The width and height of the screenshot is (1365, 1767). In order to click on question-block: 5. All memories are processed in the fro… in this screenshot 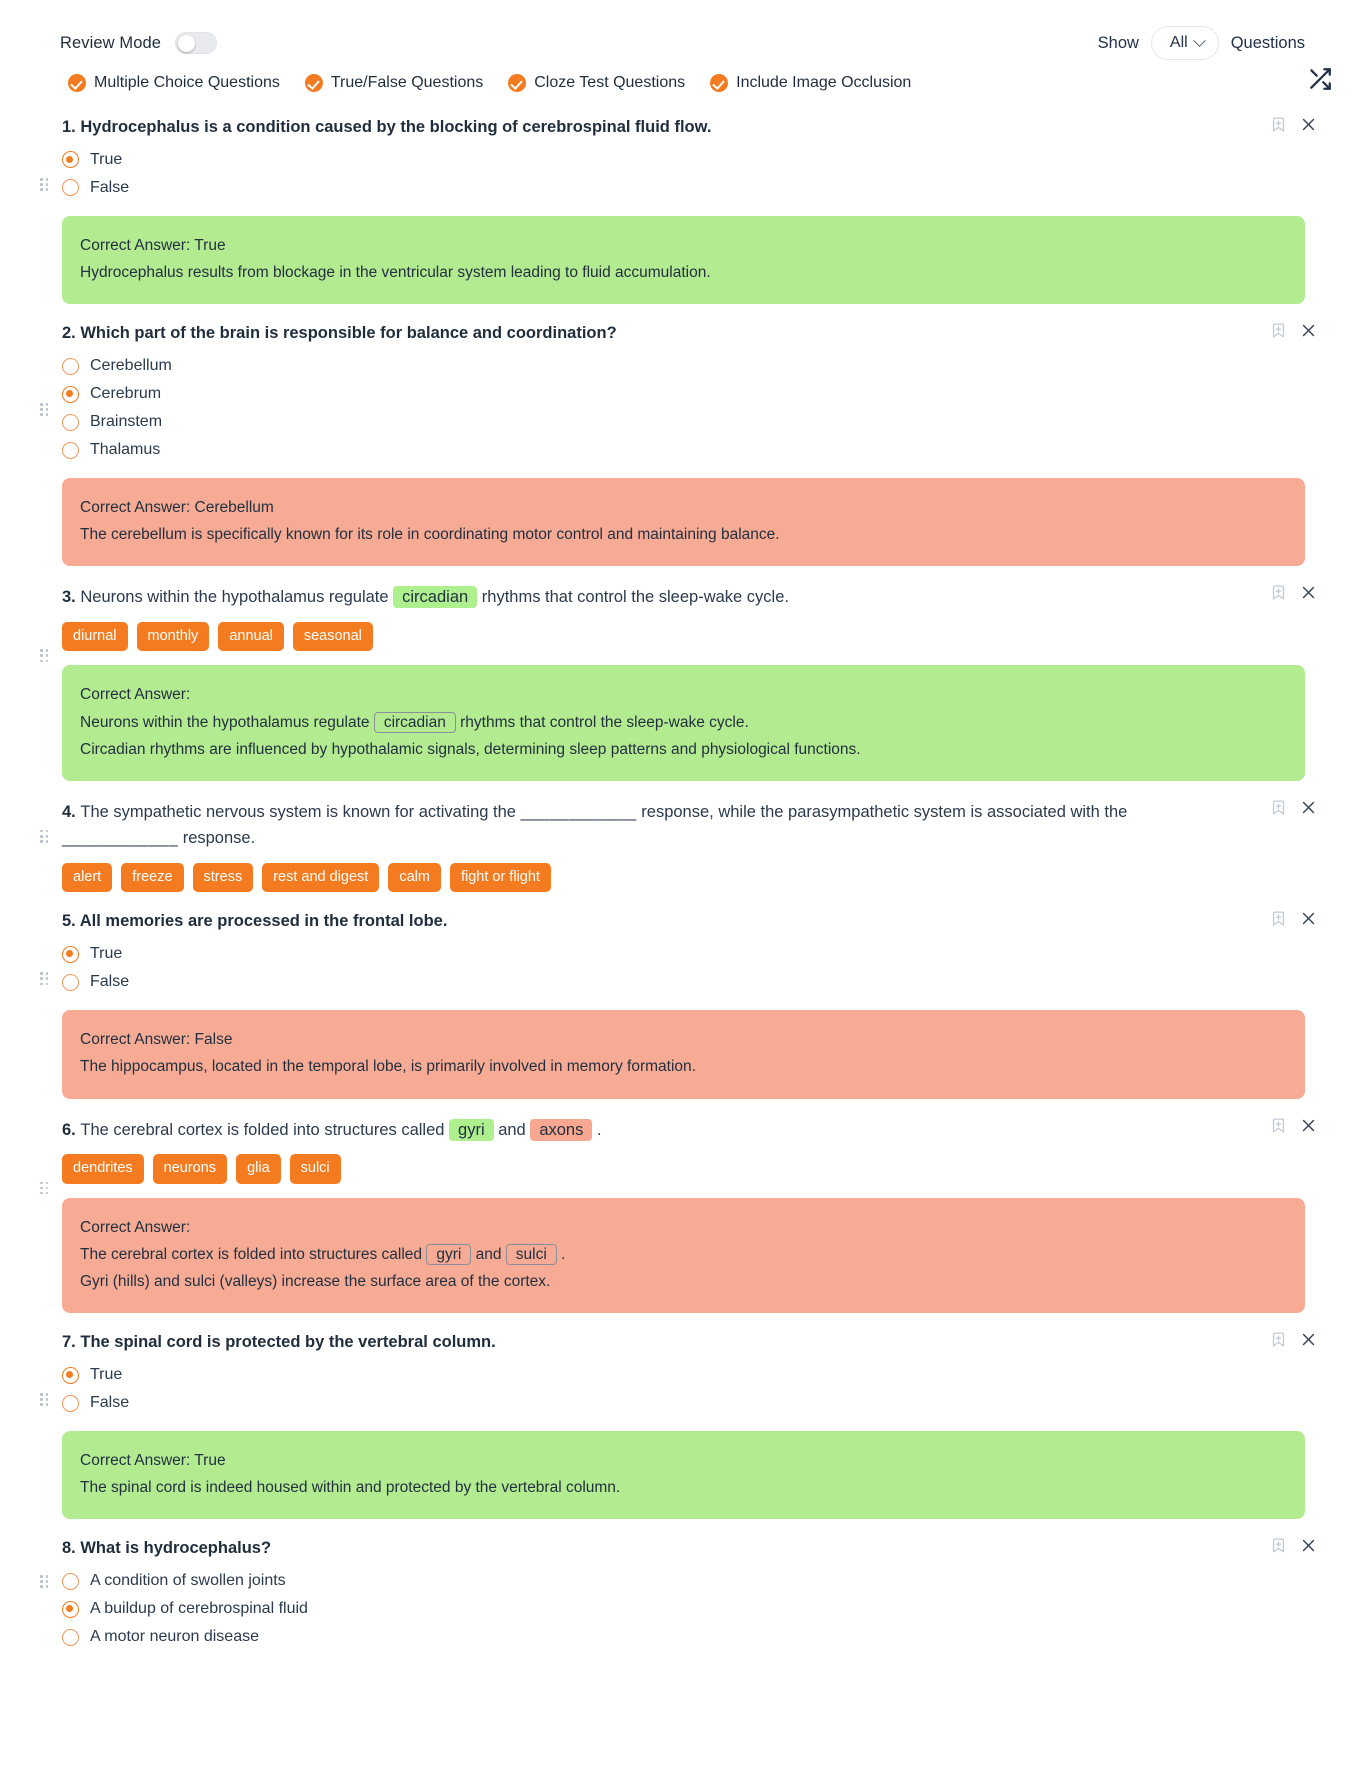, I will do `click(670, 1004)`.